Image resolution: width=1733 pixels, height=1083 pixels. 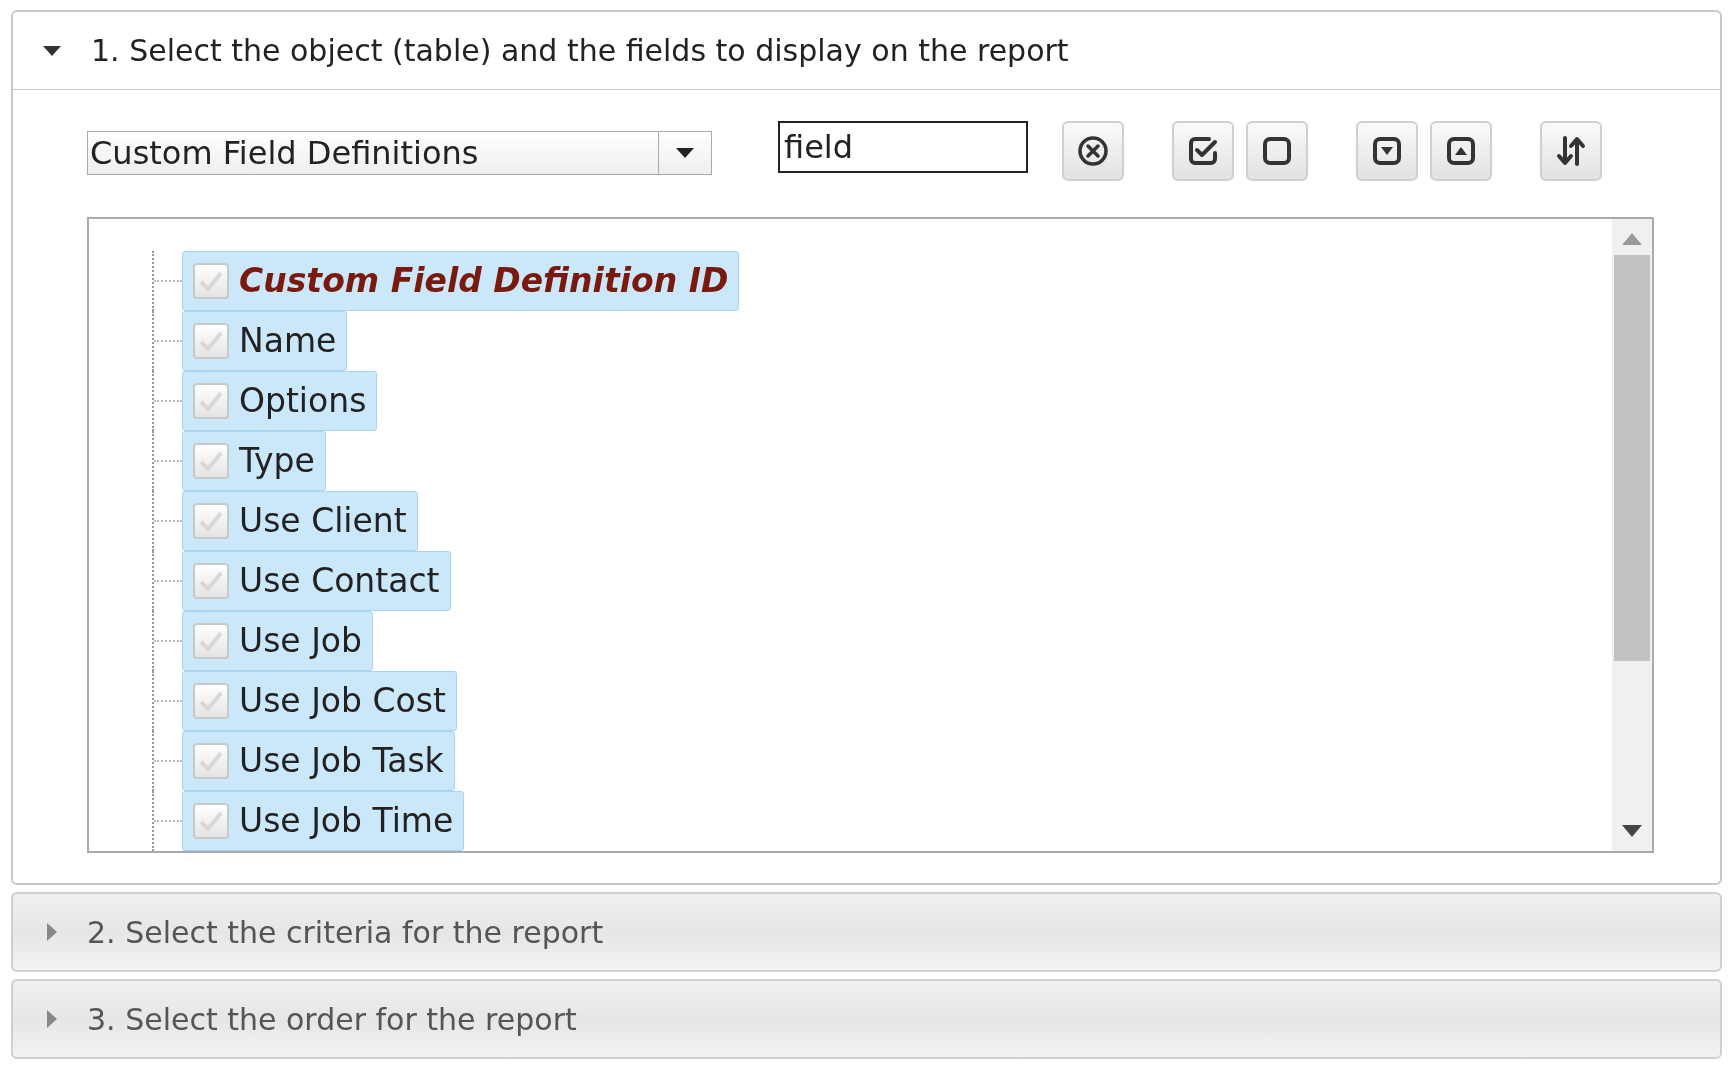 I want to click on tree-item: Name, so click(x=265, y=341).